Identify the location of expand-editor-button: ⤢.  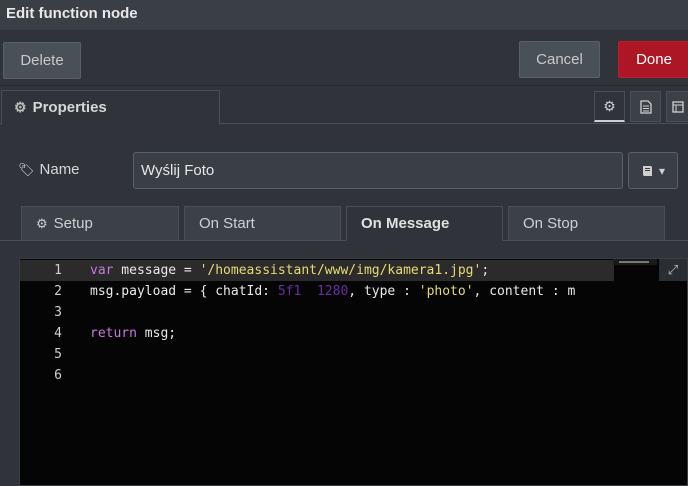
(673, 270).